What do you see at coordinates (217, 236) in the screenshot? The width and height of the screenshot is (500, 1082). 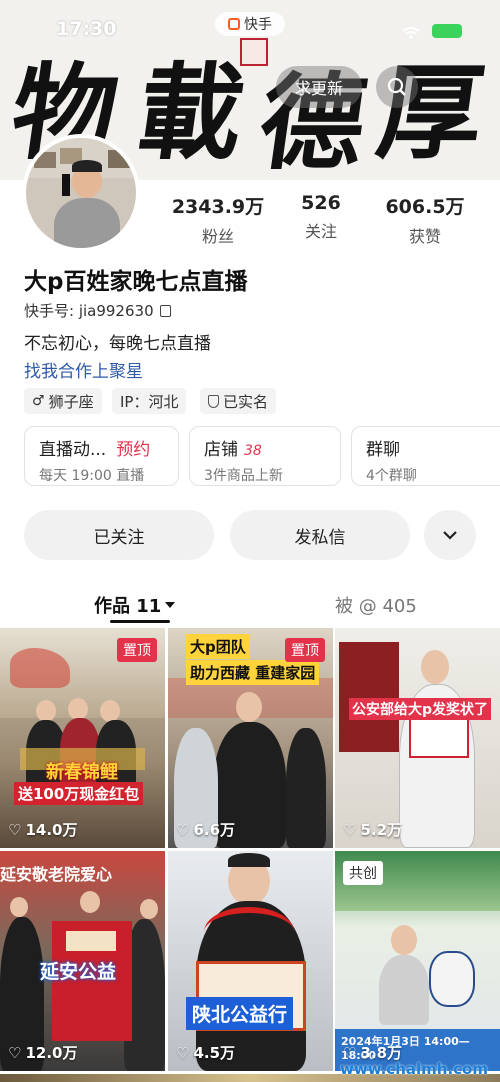 I see `stat-label: 粉丝` at bounding box center [217, 236].